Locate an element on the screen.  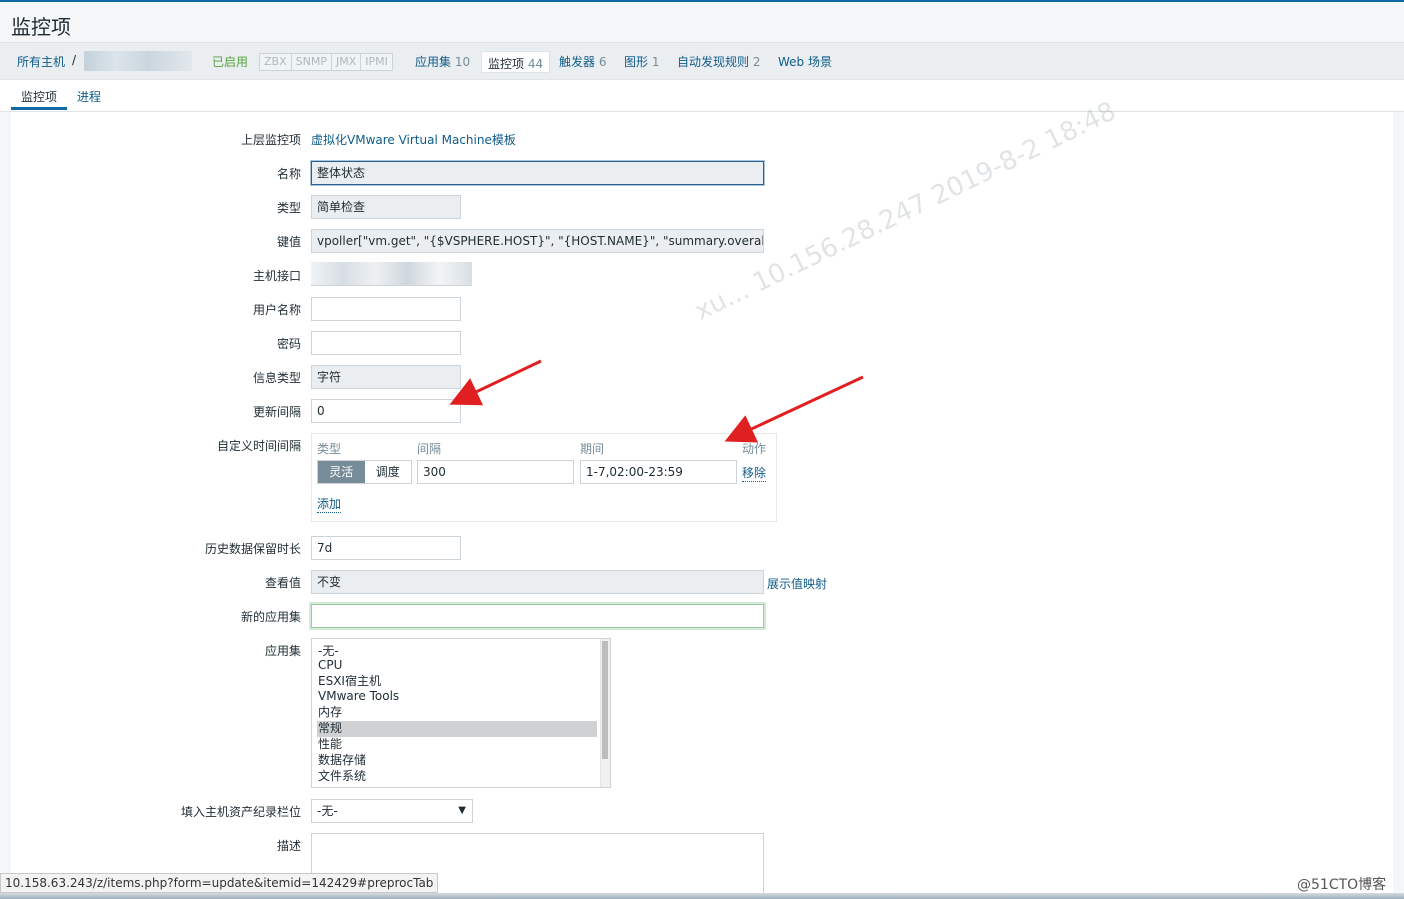
custom-intervals-label: 自定义时间间隔 is located at coordinates (258, 446).